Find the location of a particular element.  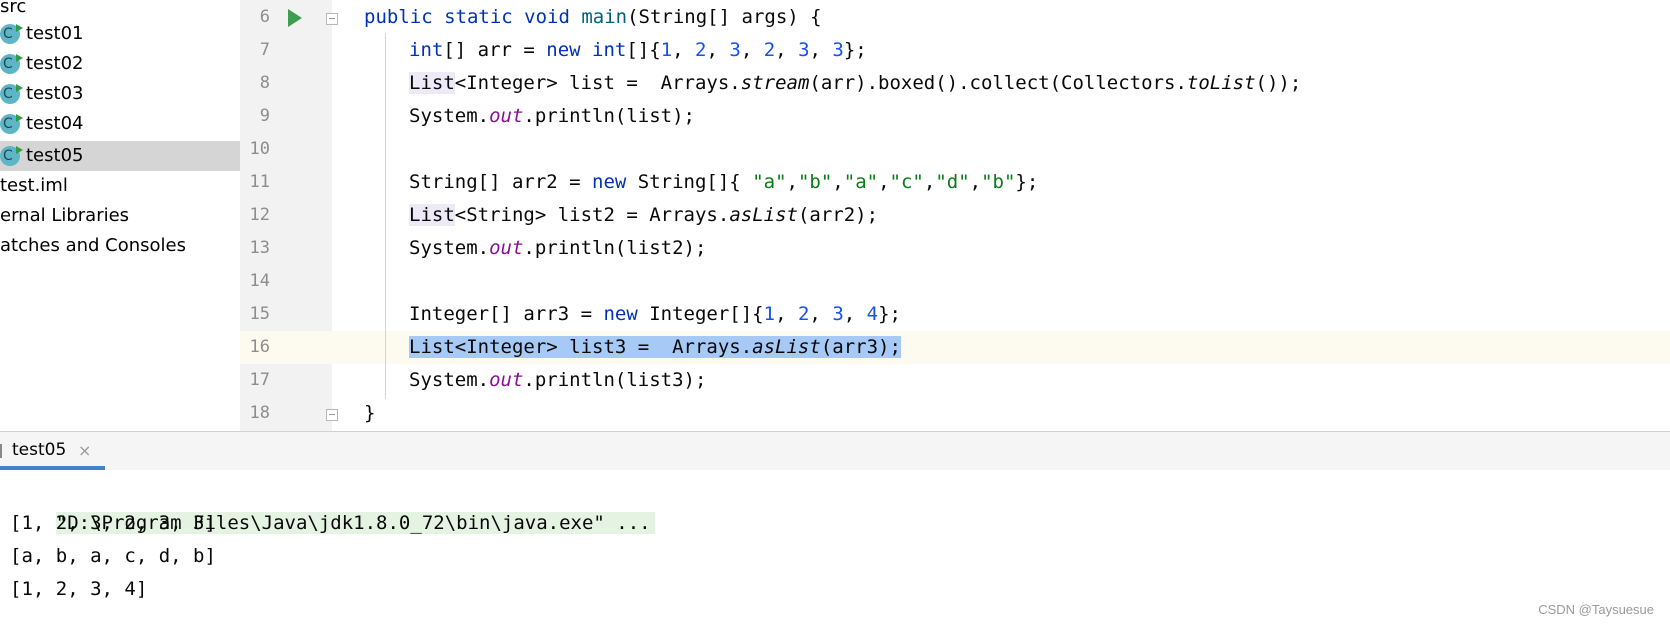

tree-item-label: test04 is located at coordinates (55, 123).